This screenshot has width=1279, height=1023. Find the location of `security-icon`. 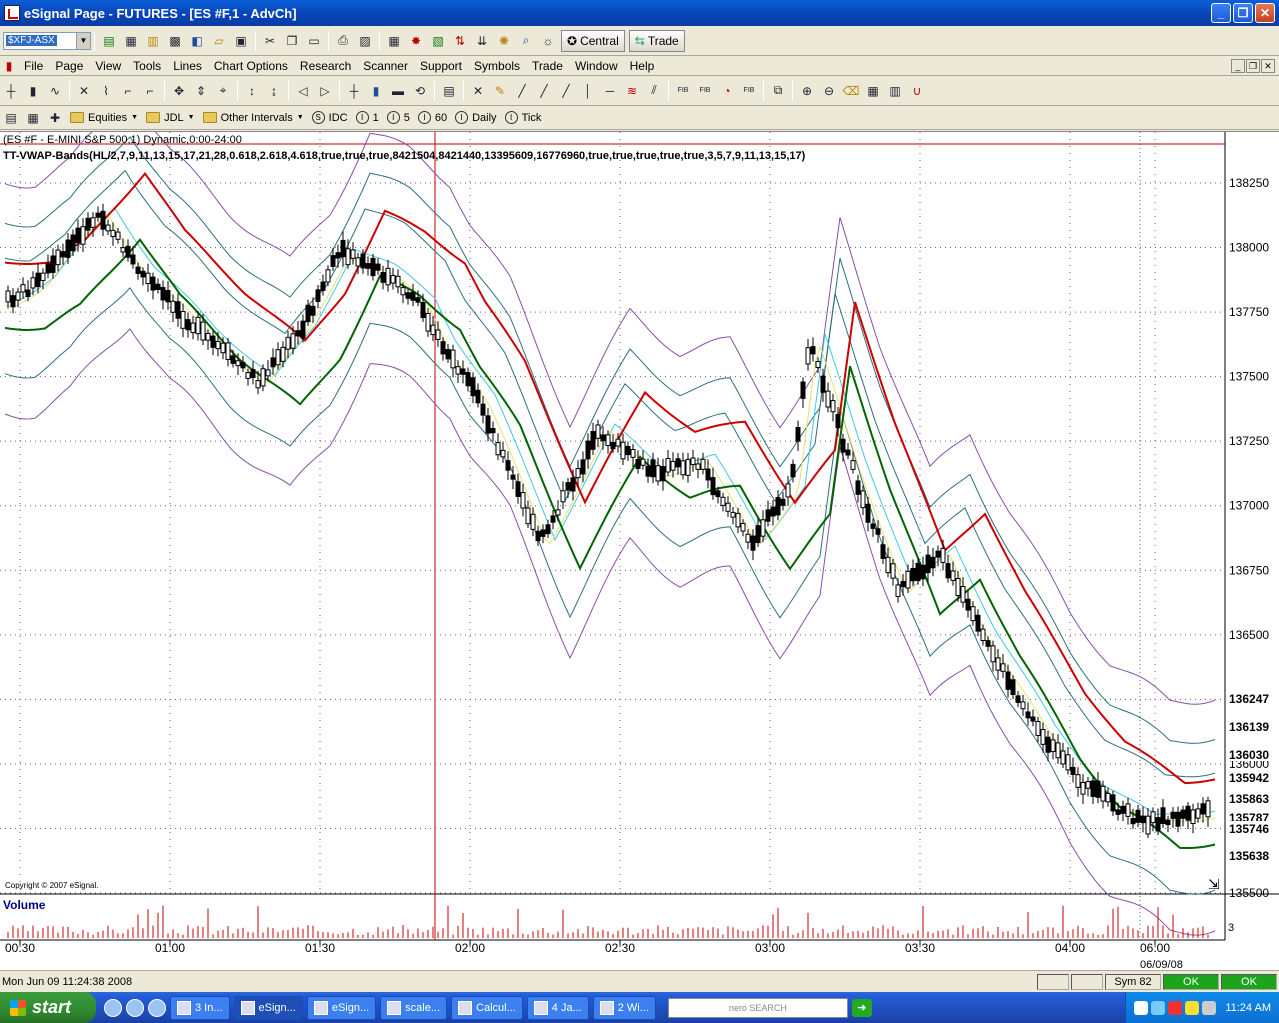

security-icon is located at coordinates (1175, 1007).